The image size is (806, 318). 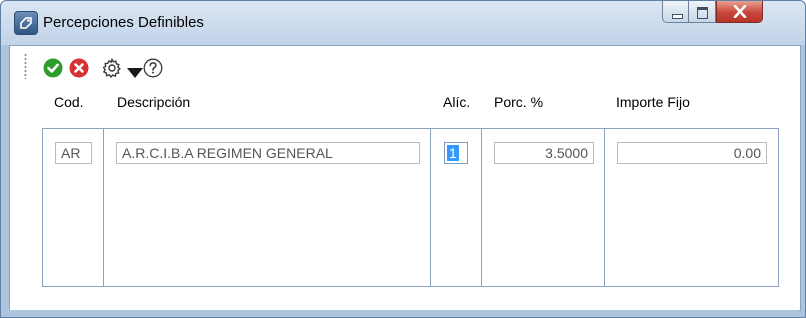 I want to click on column-header-importe: Importe Fijo, so click(x=653, y=102).